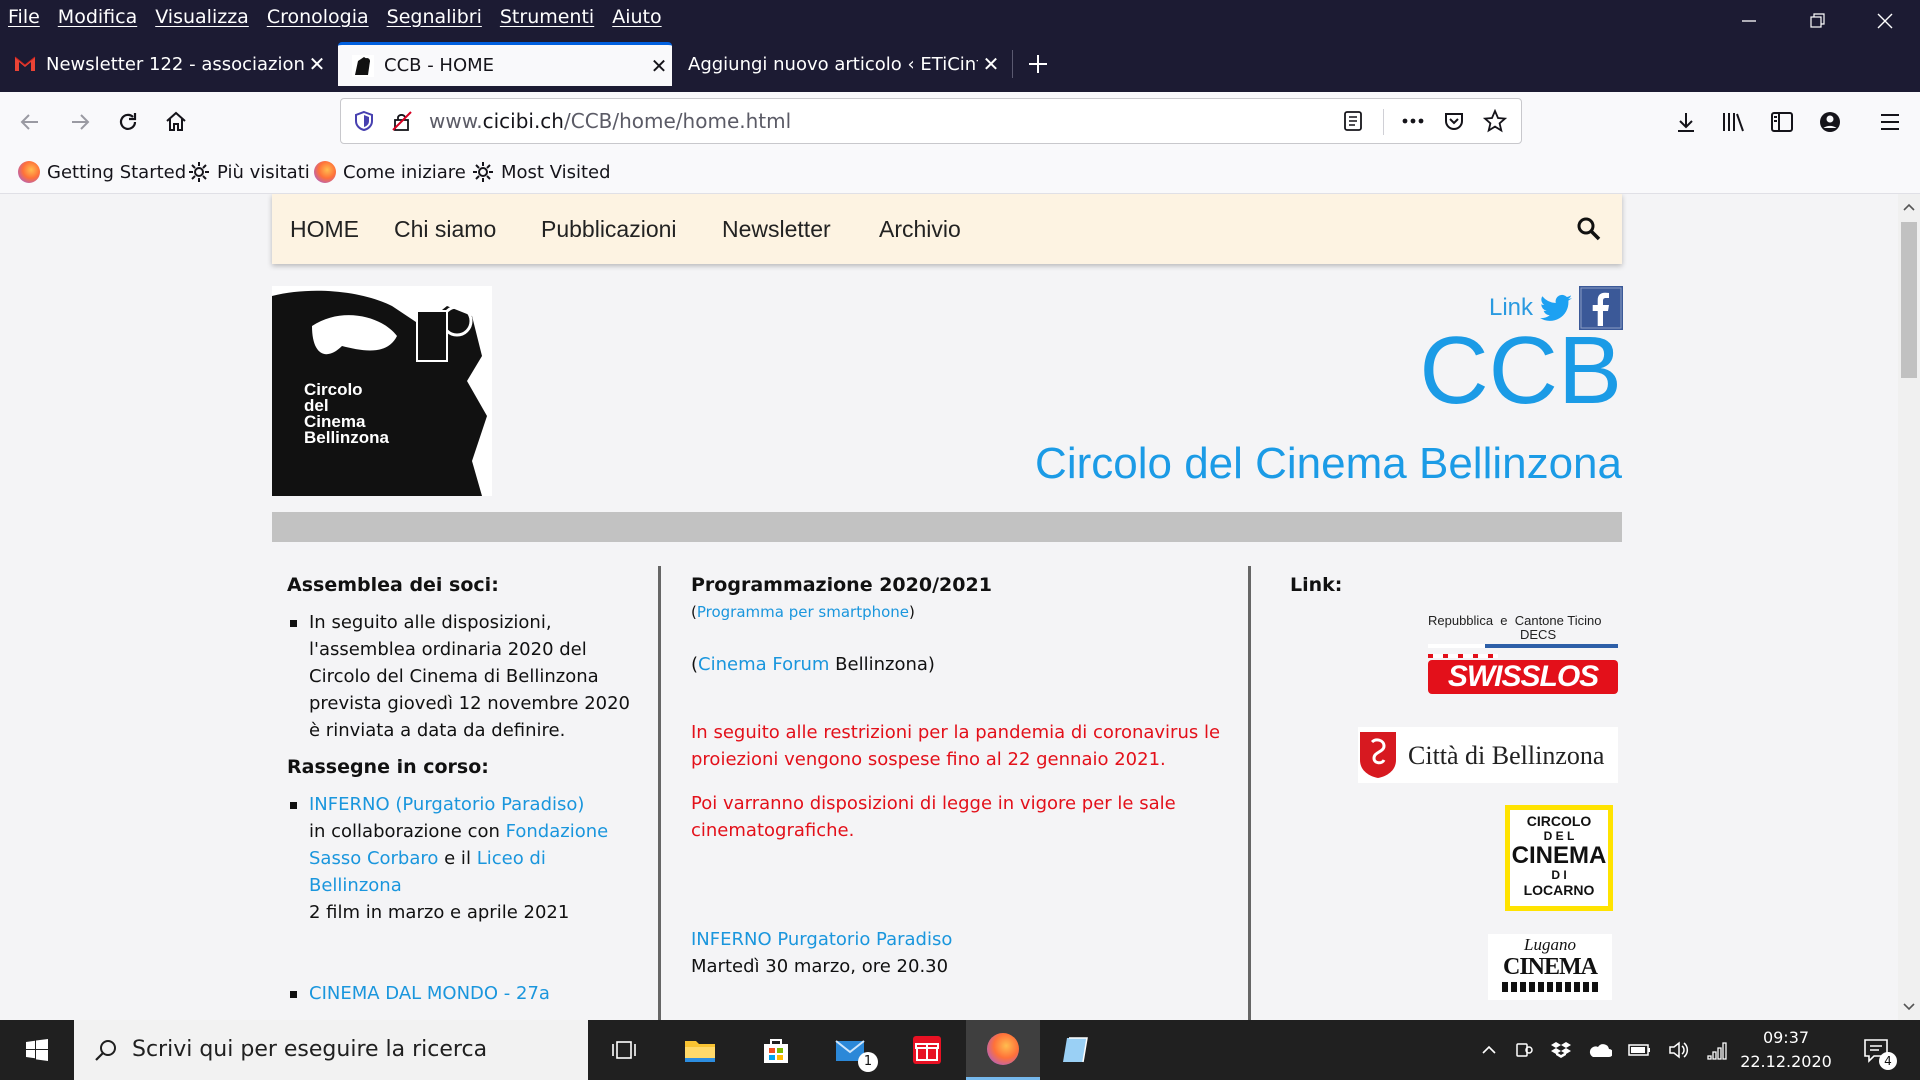 The height and width of the screenshot is (1080, 1920). What do you see at coordinates (609, 229) in the screenshot?
I see `nav-pubblicazioni: Pubblicazioni` at bounding box center [609, 229].